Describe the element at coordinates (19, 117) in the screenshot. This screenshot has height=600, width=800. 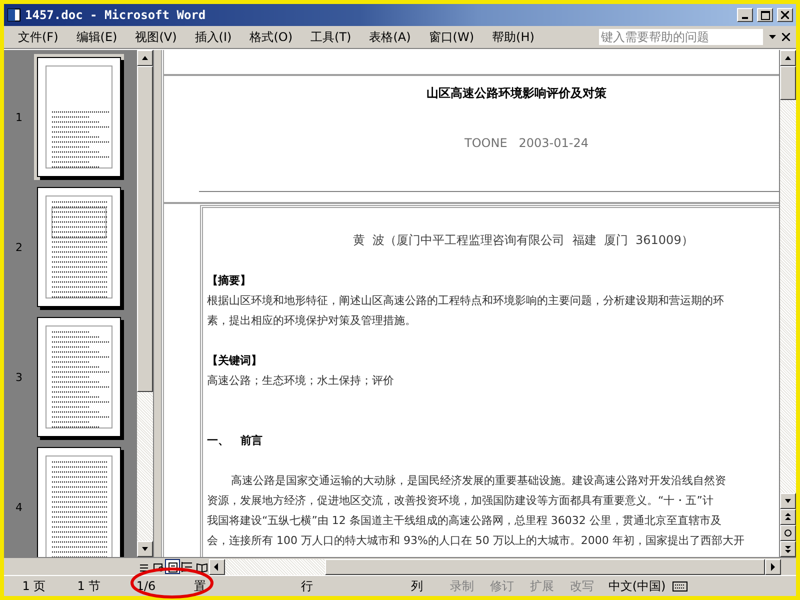
I see `page-number: 1` at that location.